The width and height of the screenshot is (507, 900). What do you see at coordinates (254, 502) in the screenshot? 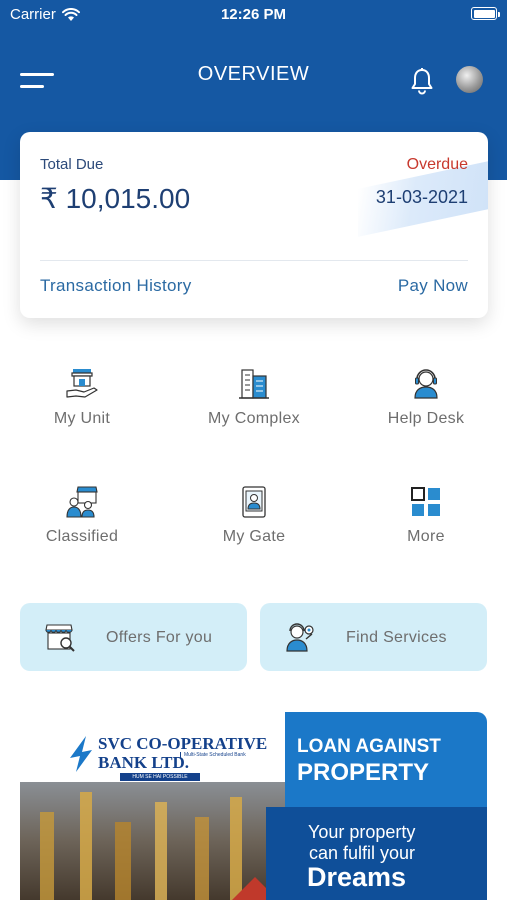
I see `gate-id-card-icon` at bounding box center [254, 502].